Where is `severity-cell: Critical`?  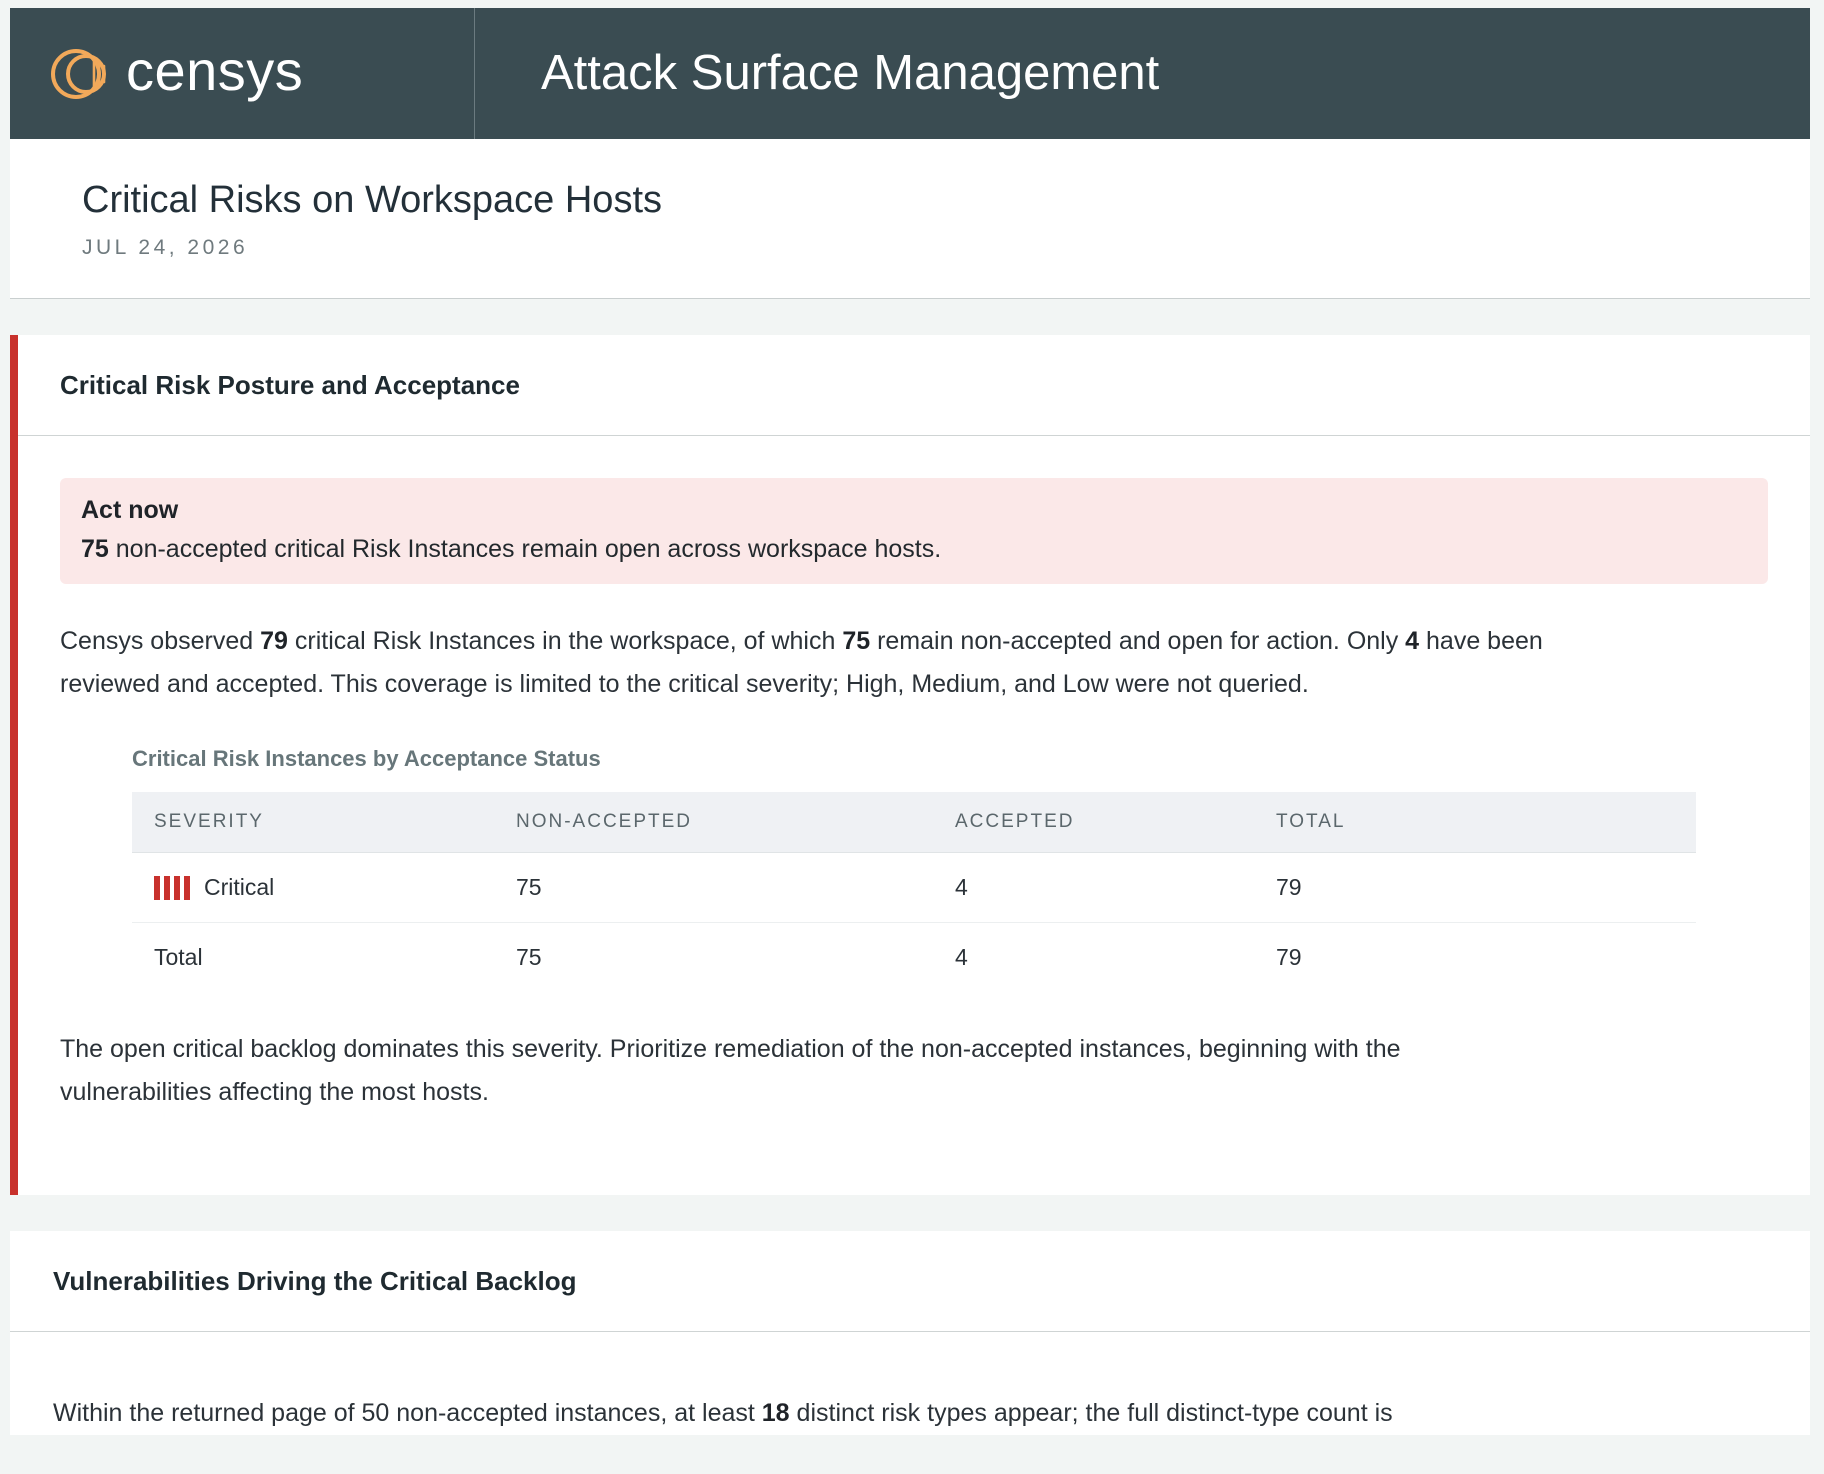
severity-cell: Critical is located at coordinates (313, 887).